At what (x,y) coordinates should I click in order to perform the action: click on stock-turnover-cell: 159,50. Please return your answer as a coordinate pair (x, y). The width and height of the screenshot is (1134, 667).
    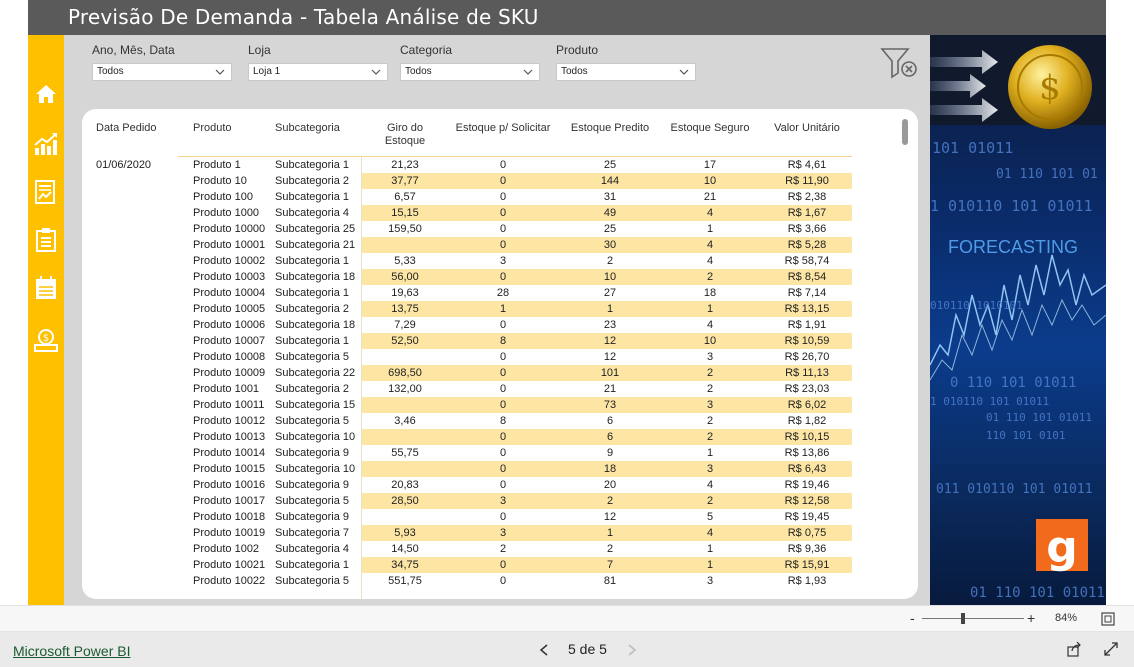
    Looking at the image, I should click on (405, 229).